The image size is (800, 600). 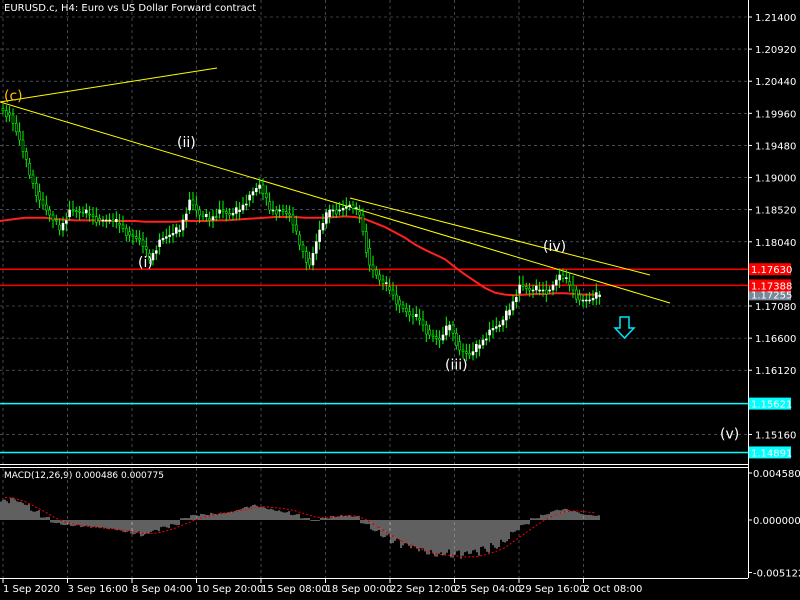 I want to click on price-tick-label: 1.19960, so click(x=775, y=114).